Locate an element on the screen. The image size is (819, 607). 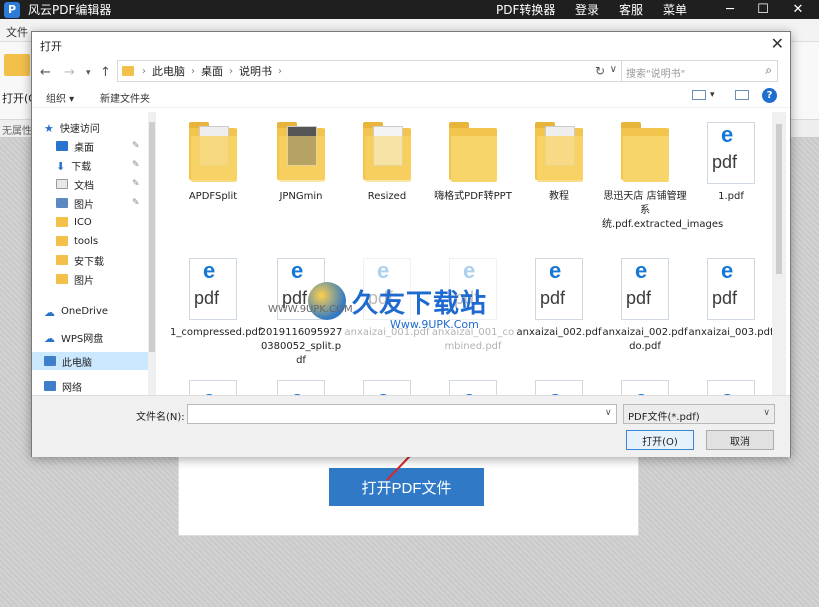
nav-onedrive: ☁ OneDrive is located at coordinates (76, 311).